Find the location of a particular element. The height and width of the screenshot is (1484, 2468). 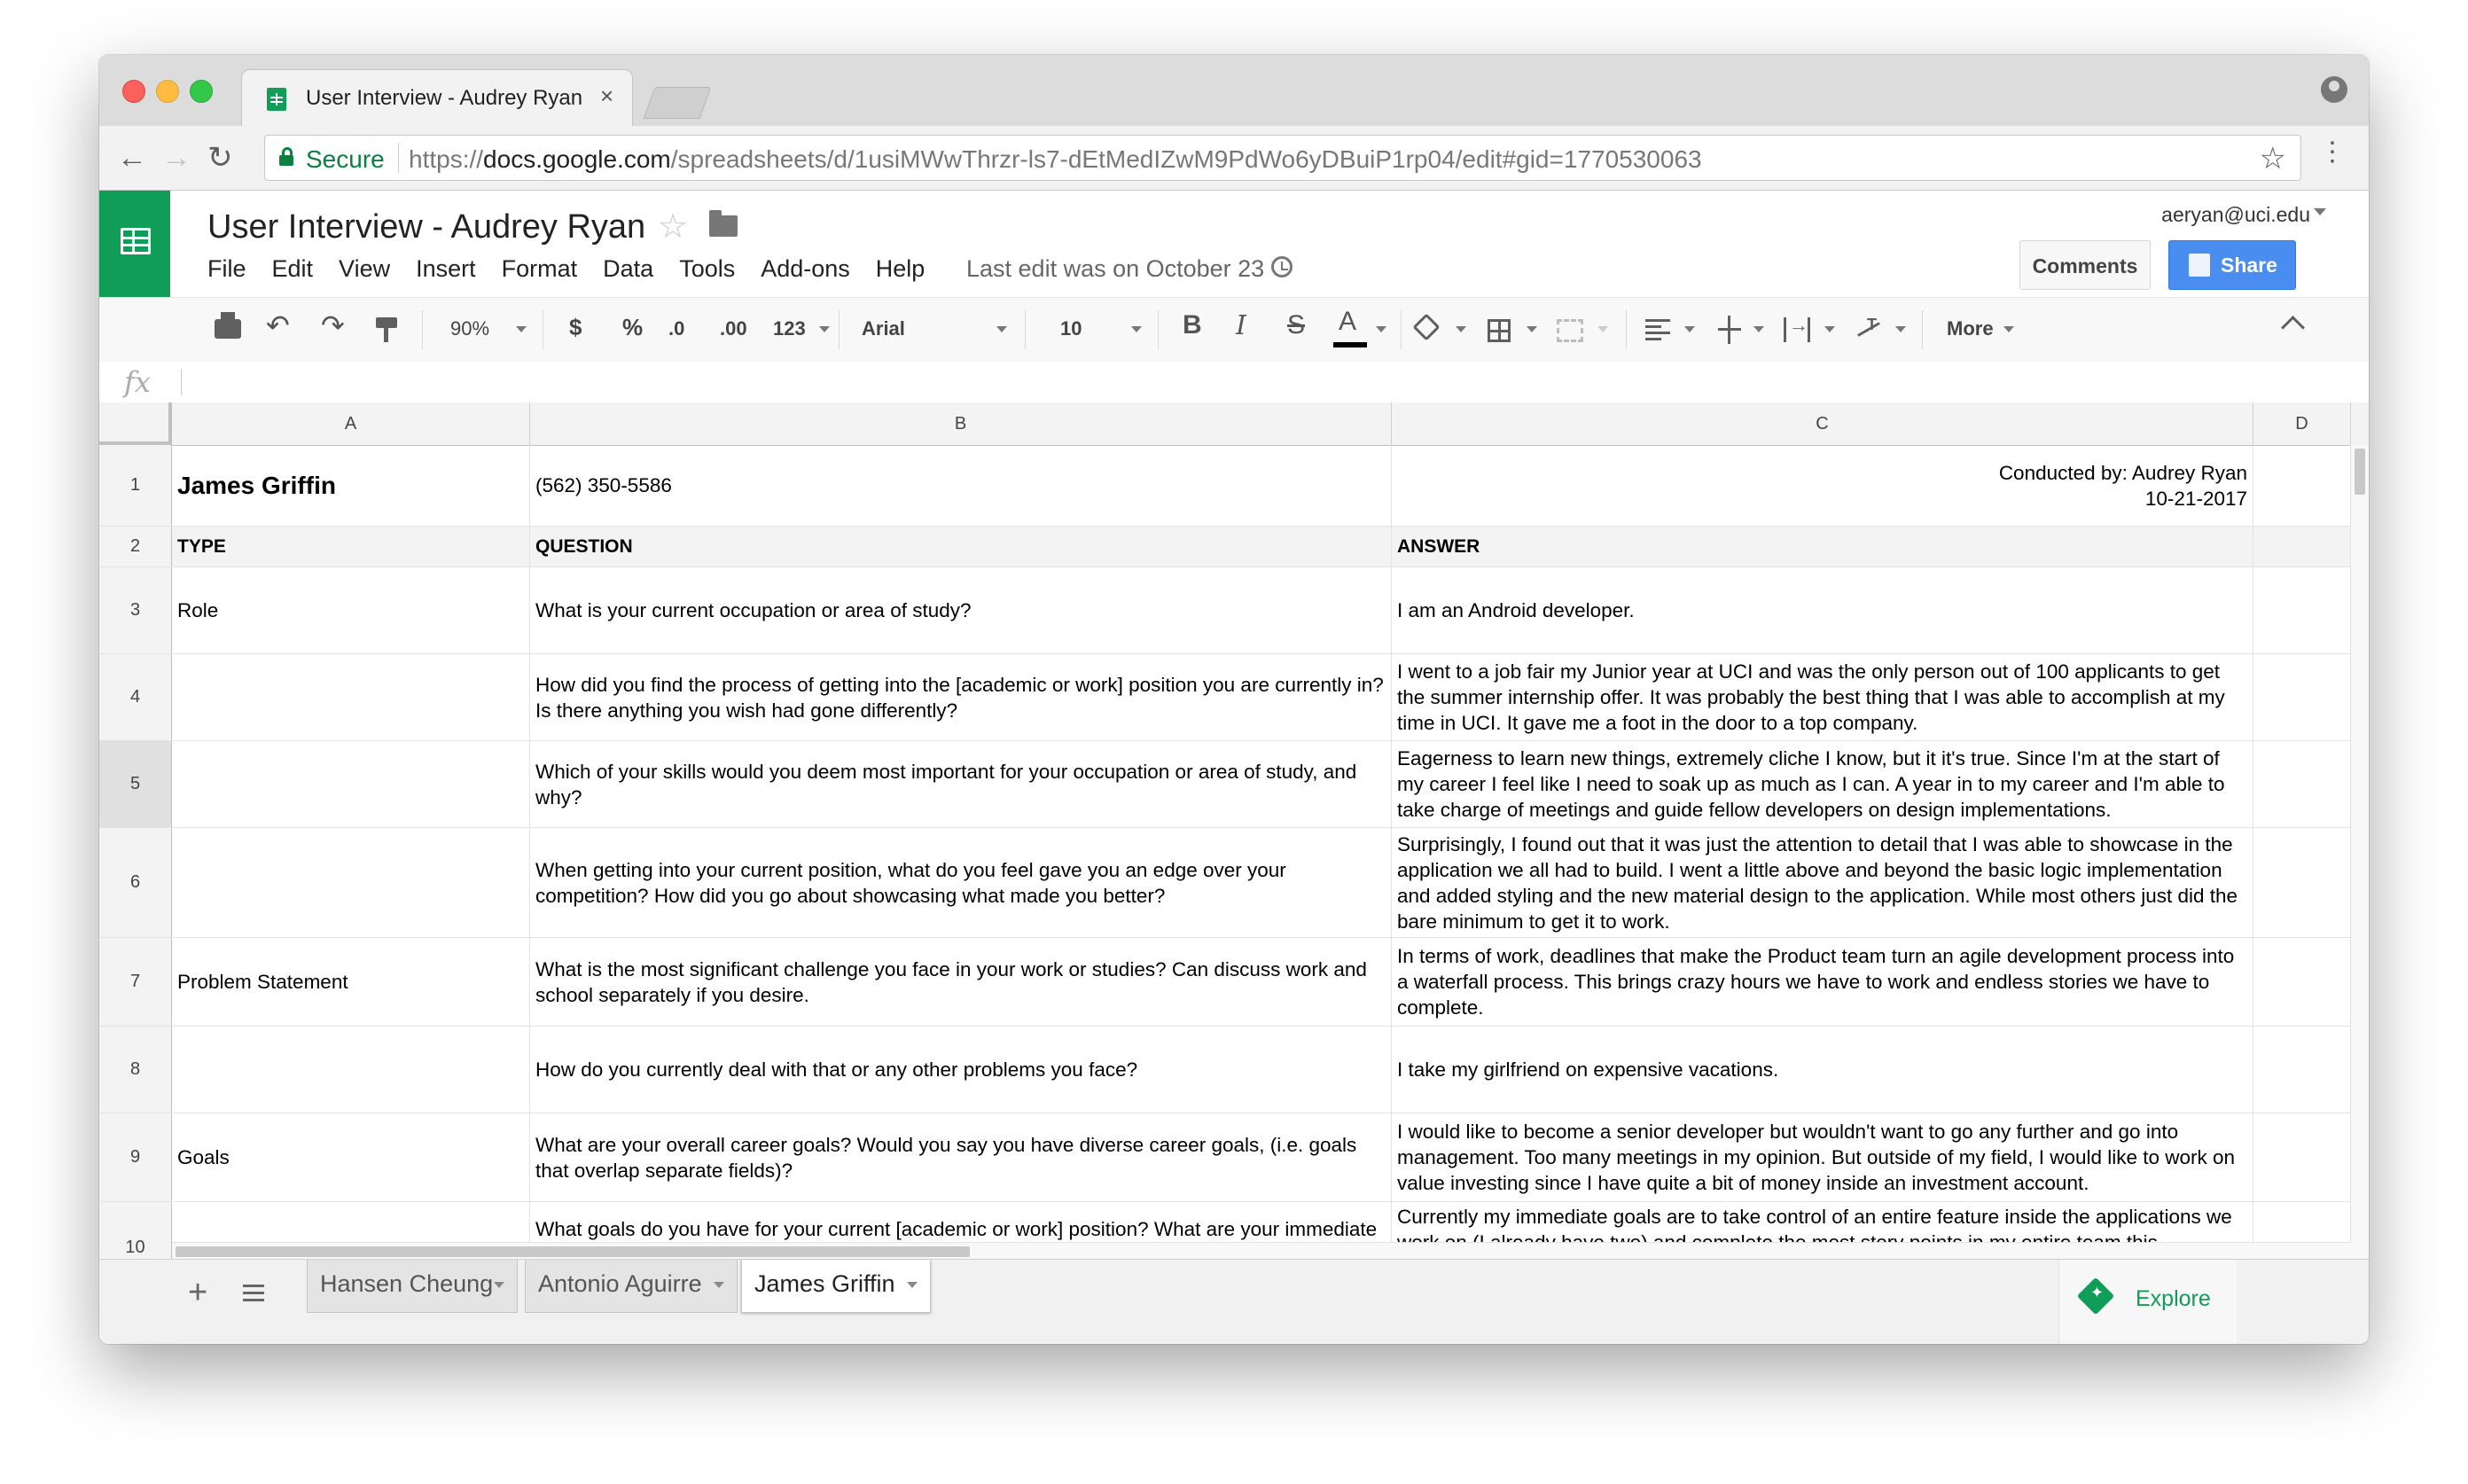

fill-color-icon is located at coordinates (1426, 327).